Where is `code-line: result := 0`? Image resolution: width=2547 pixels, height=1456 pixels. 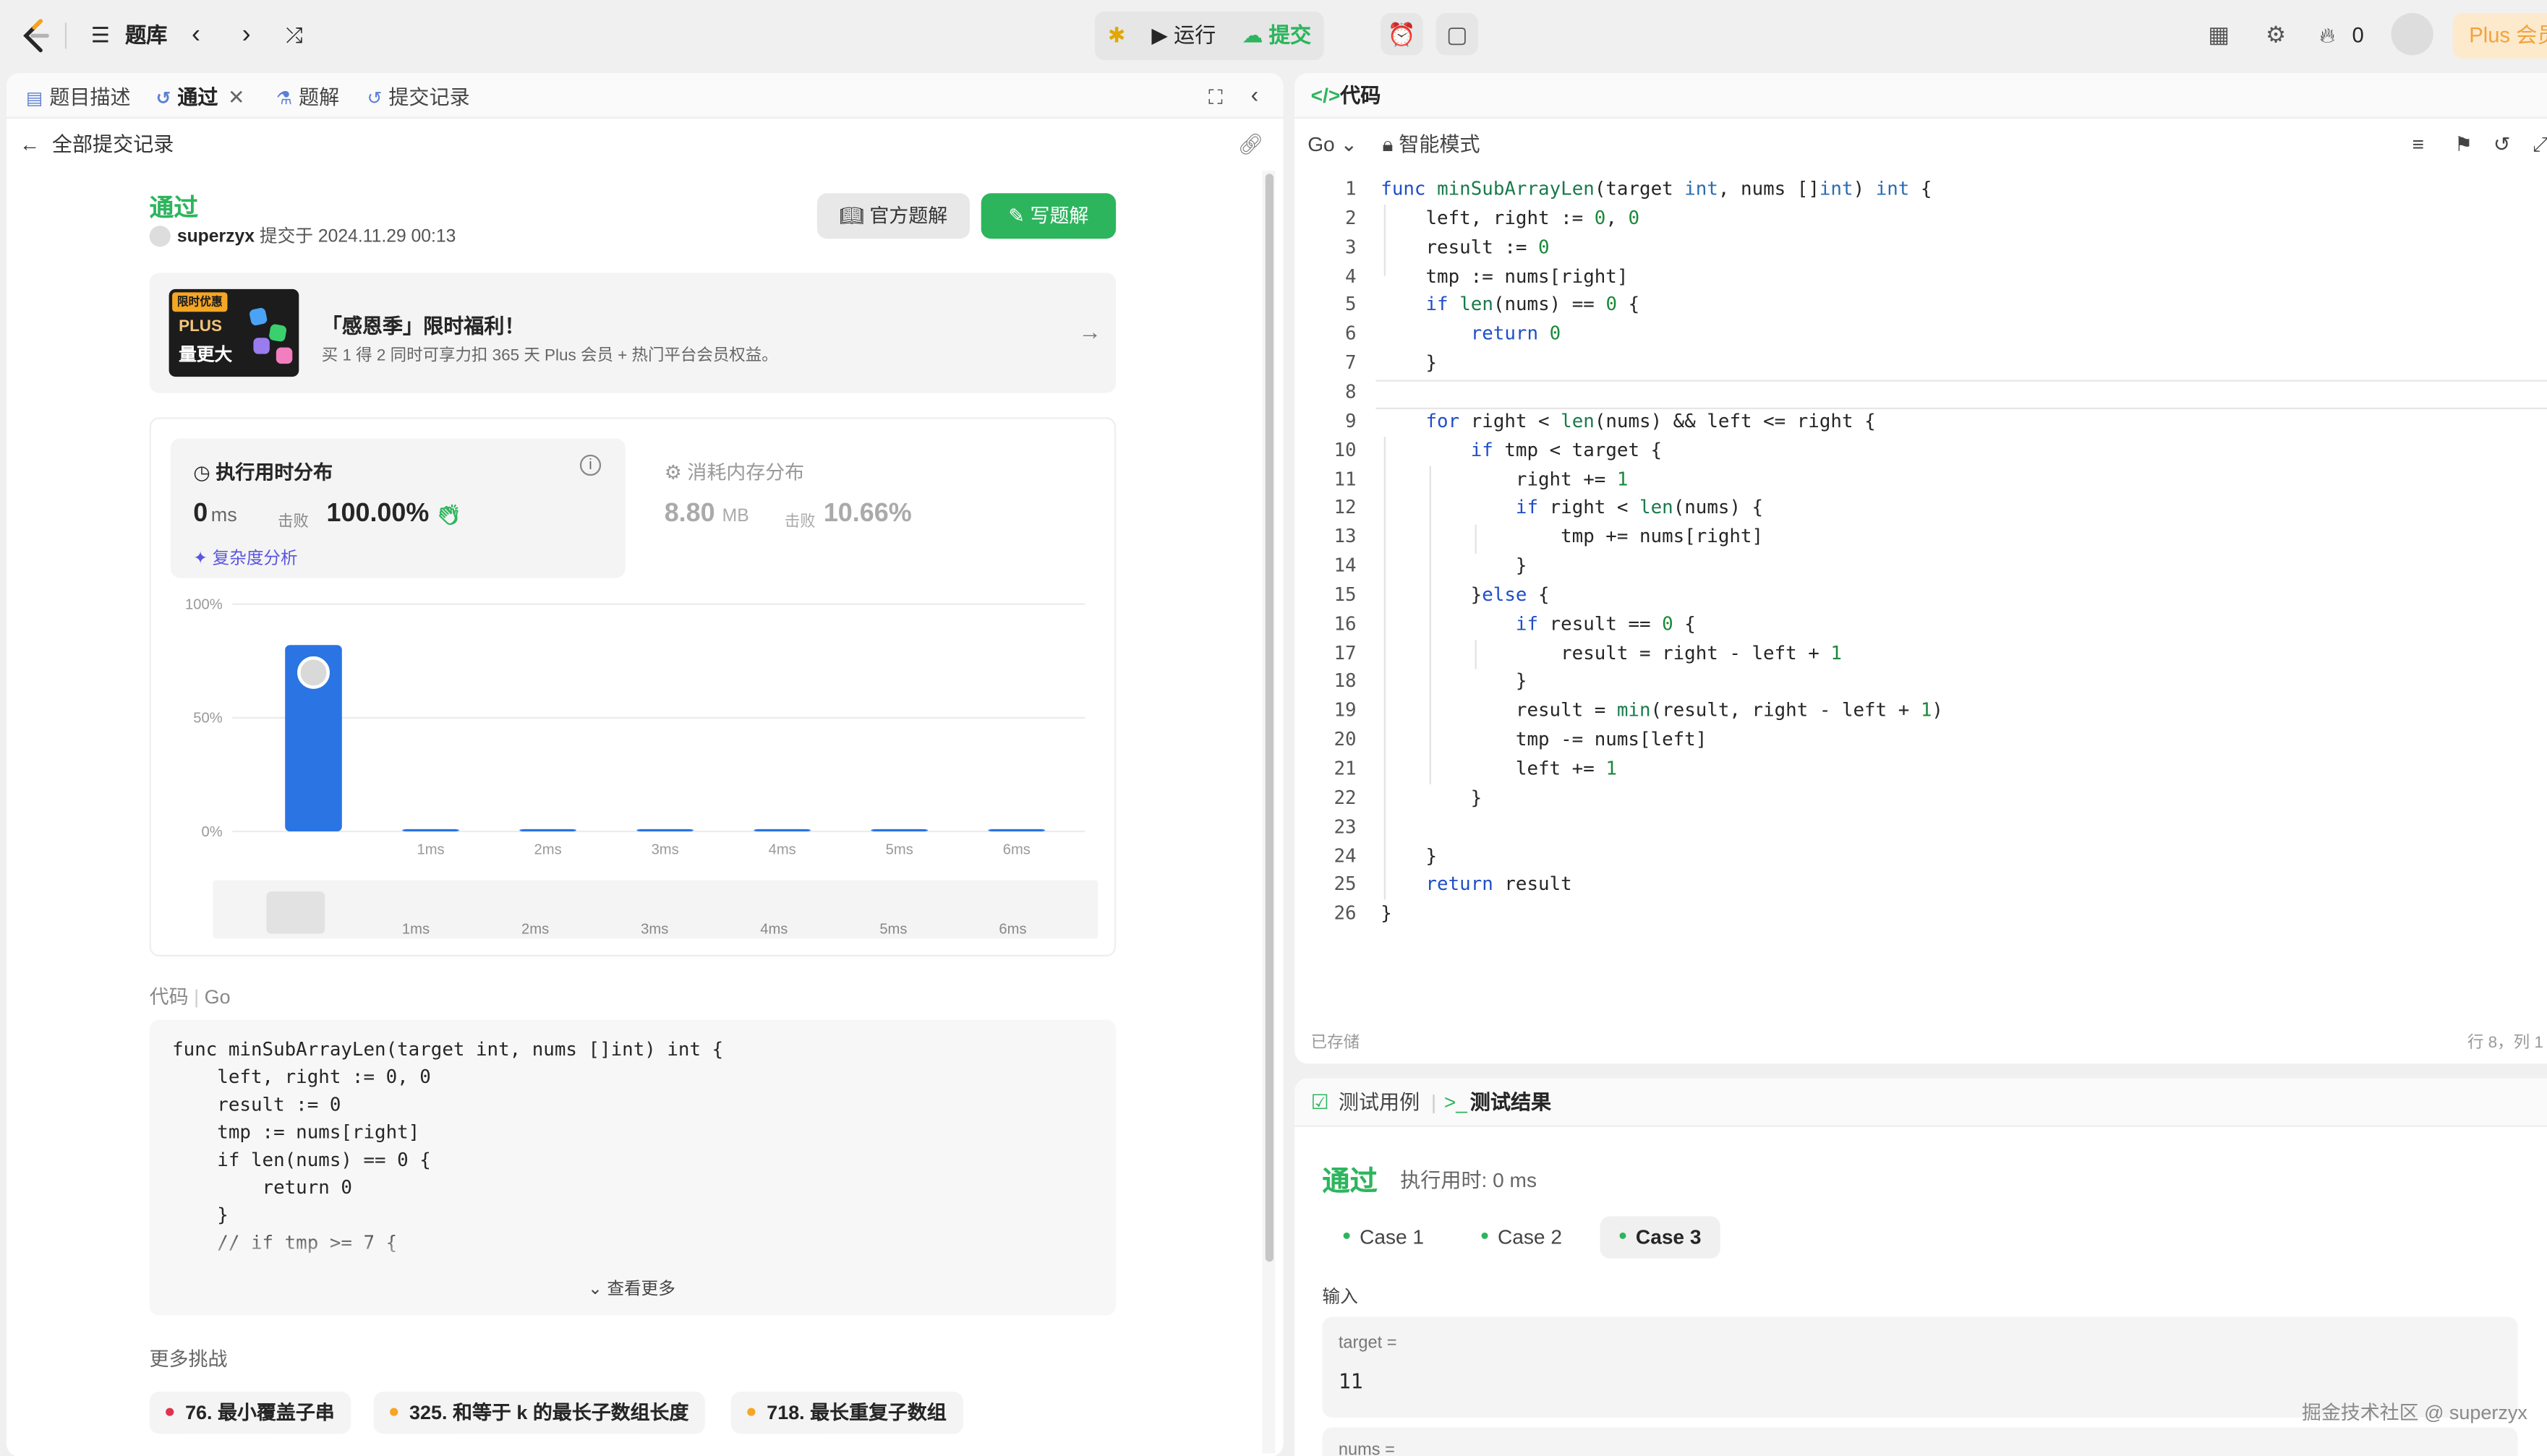 code-line: result := 0 is located at coordinates (1465, 246).